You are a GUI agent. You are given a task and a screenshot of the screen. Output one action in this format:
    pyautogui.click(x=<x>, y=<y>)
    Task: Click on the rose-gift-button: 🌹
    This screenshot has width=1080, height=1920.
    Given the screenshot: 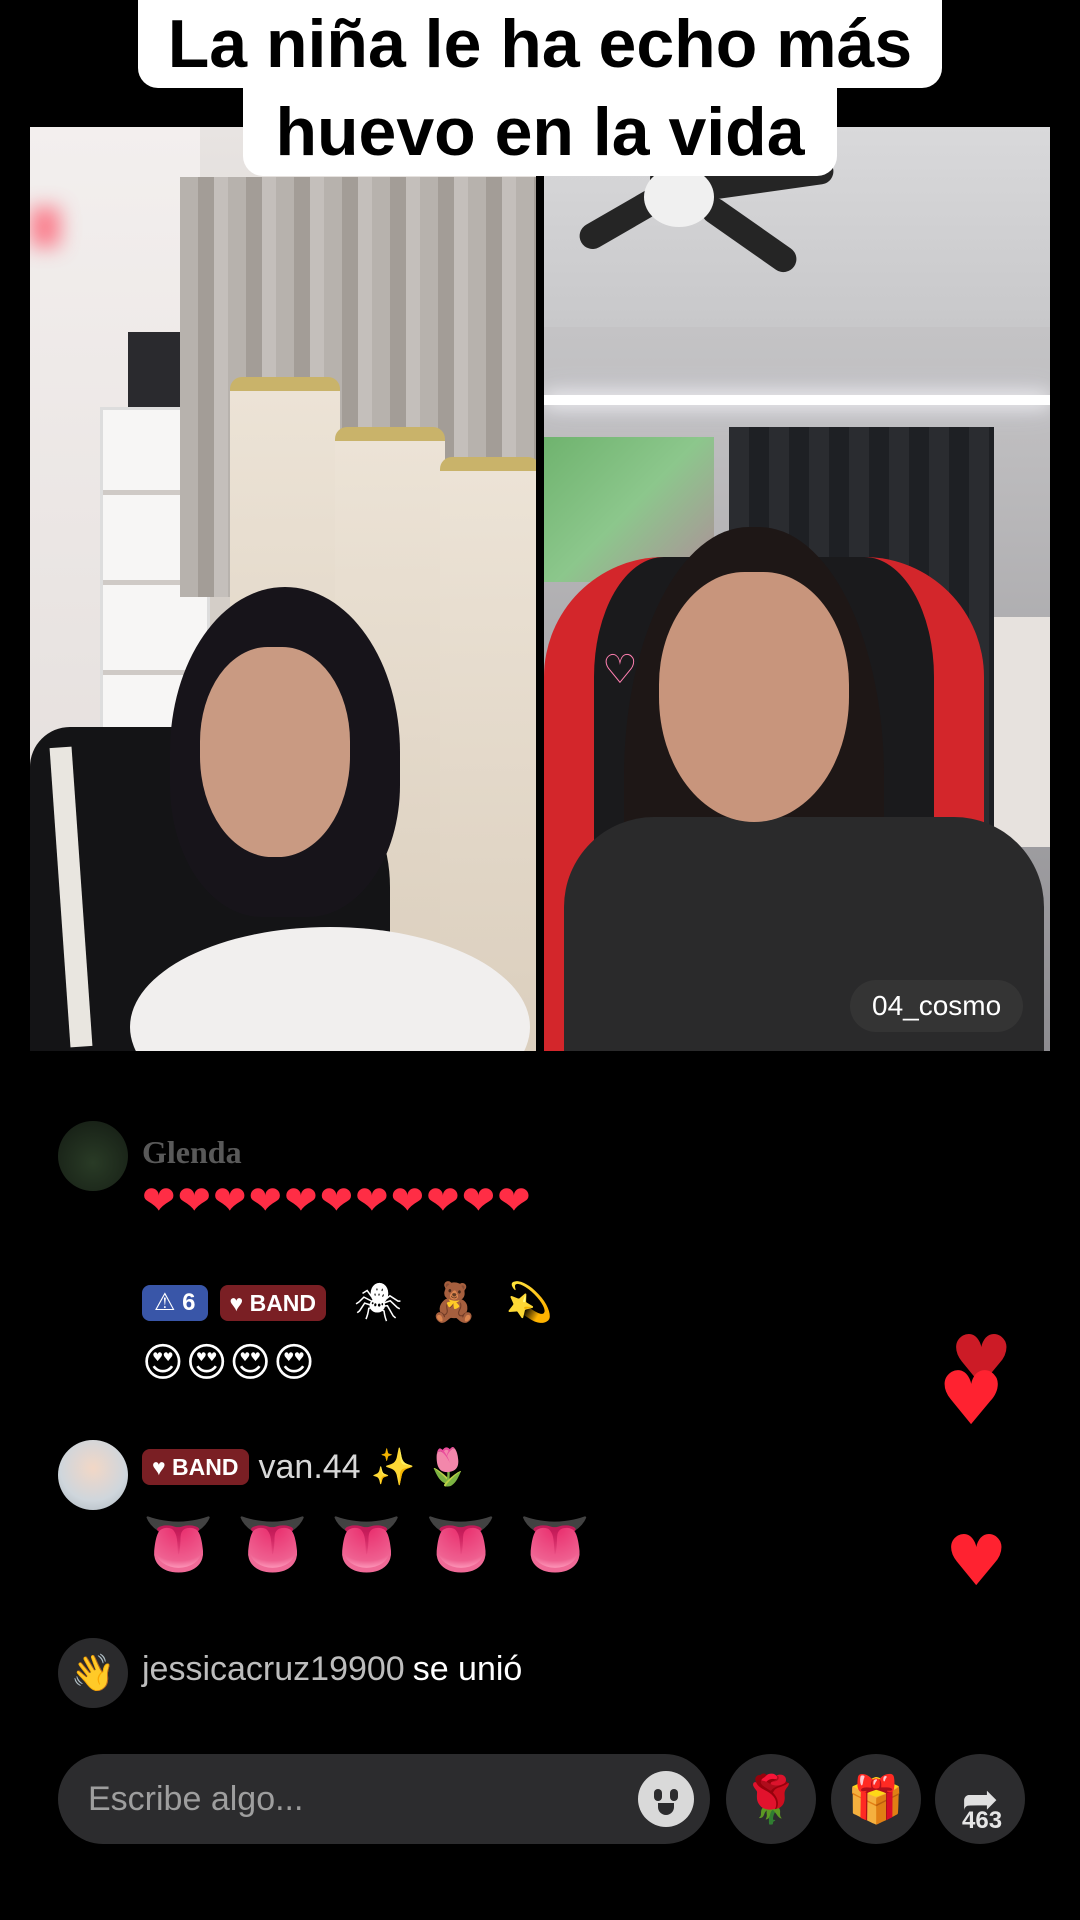 What is the action you would take?
    pyautogui.click(x=771, y=1799)
    